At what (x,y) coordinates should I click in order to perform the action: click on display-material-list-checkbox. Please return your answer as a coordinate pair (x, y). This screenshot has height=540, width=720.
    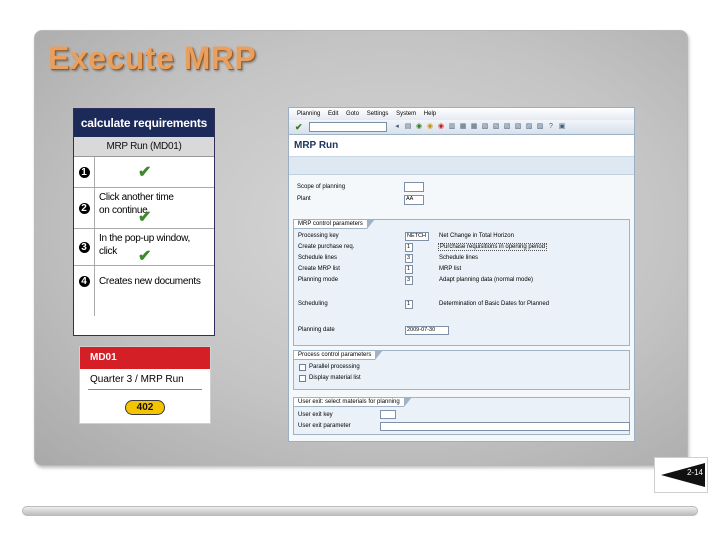
    Looking at the image, I should click on (302, 378).